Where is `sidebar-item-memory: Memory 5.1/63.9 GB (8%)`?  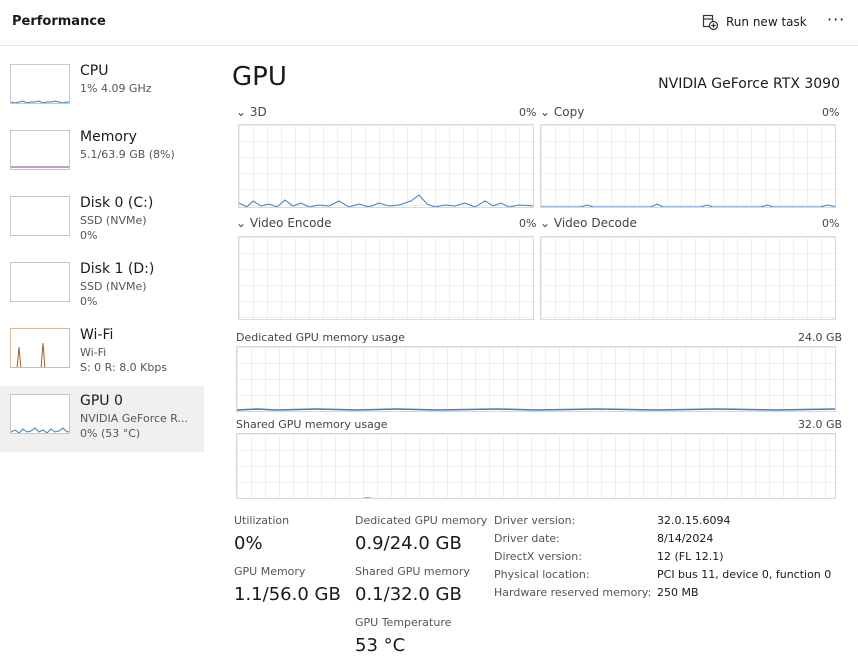 sidebar-item-memory: Memory 5.1/63.9 GB (8%) is located at coordinates (102, 155).